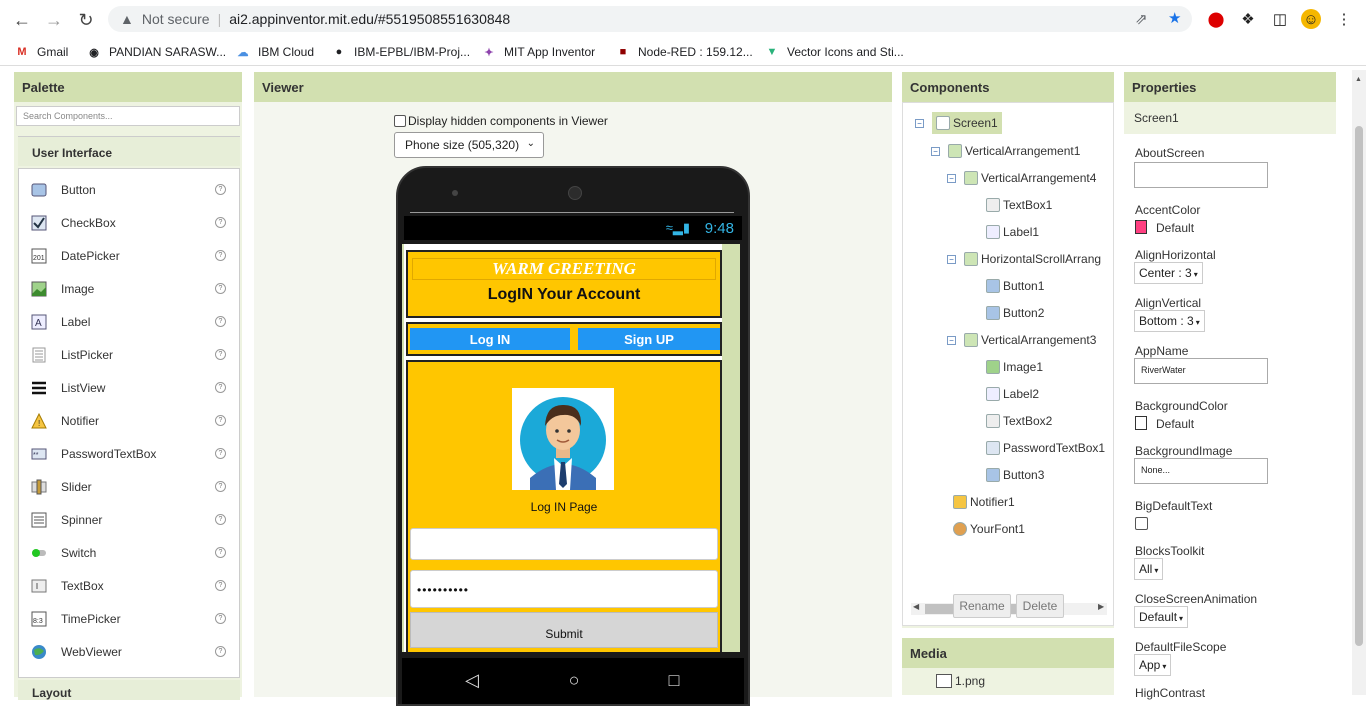  What do you see at coordinates (41, 52) in the screenshot?
I see `bookmark-gmail: M Gmail` at bounding box center [41, 52].